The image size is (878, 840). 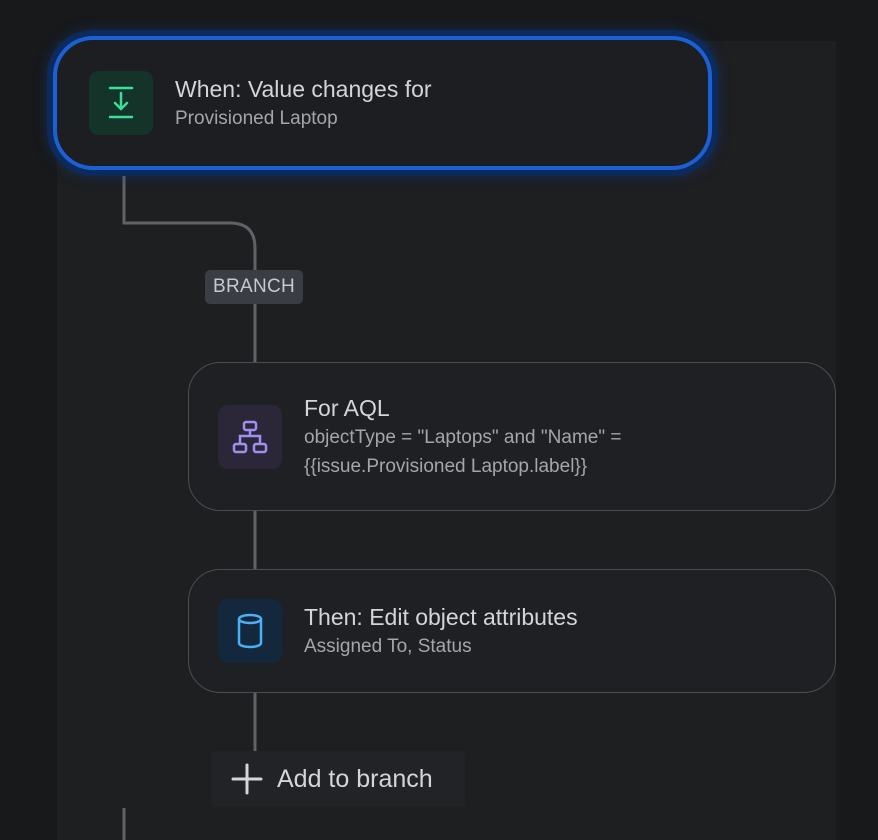 What do you see at coordinates (347, 407) in the screenshot?
I see `aql-title: For AQL` at bounding box center [347, 407].